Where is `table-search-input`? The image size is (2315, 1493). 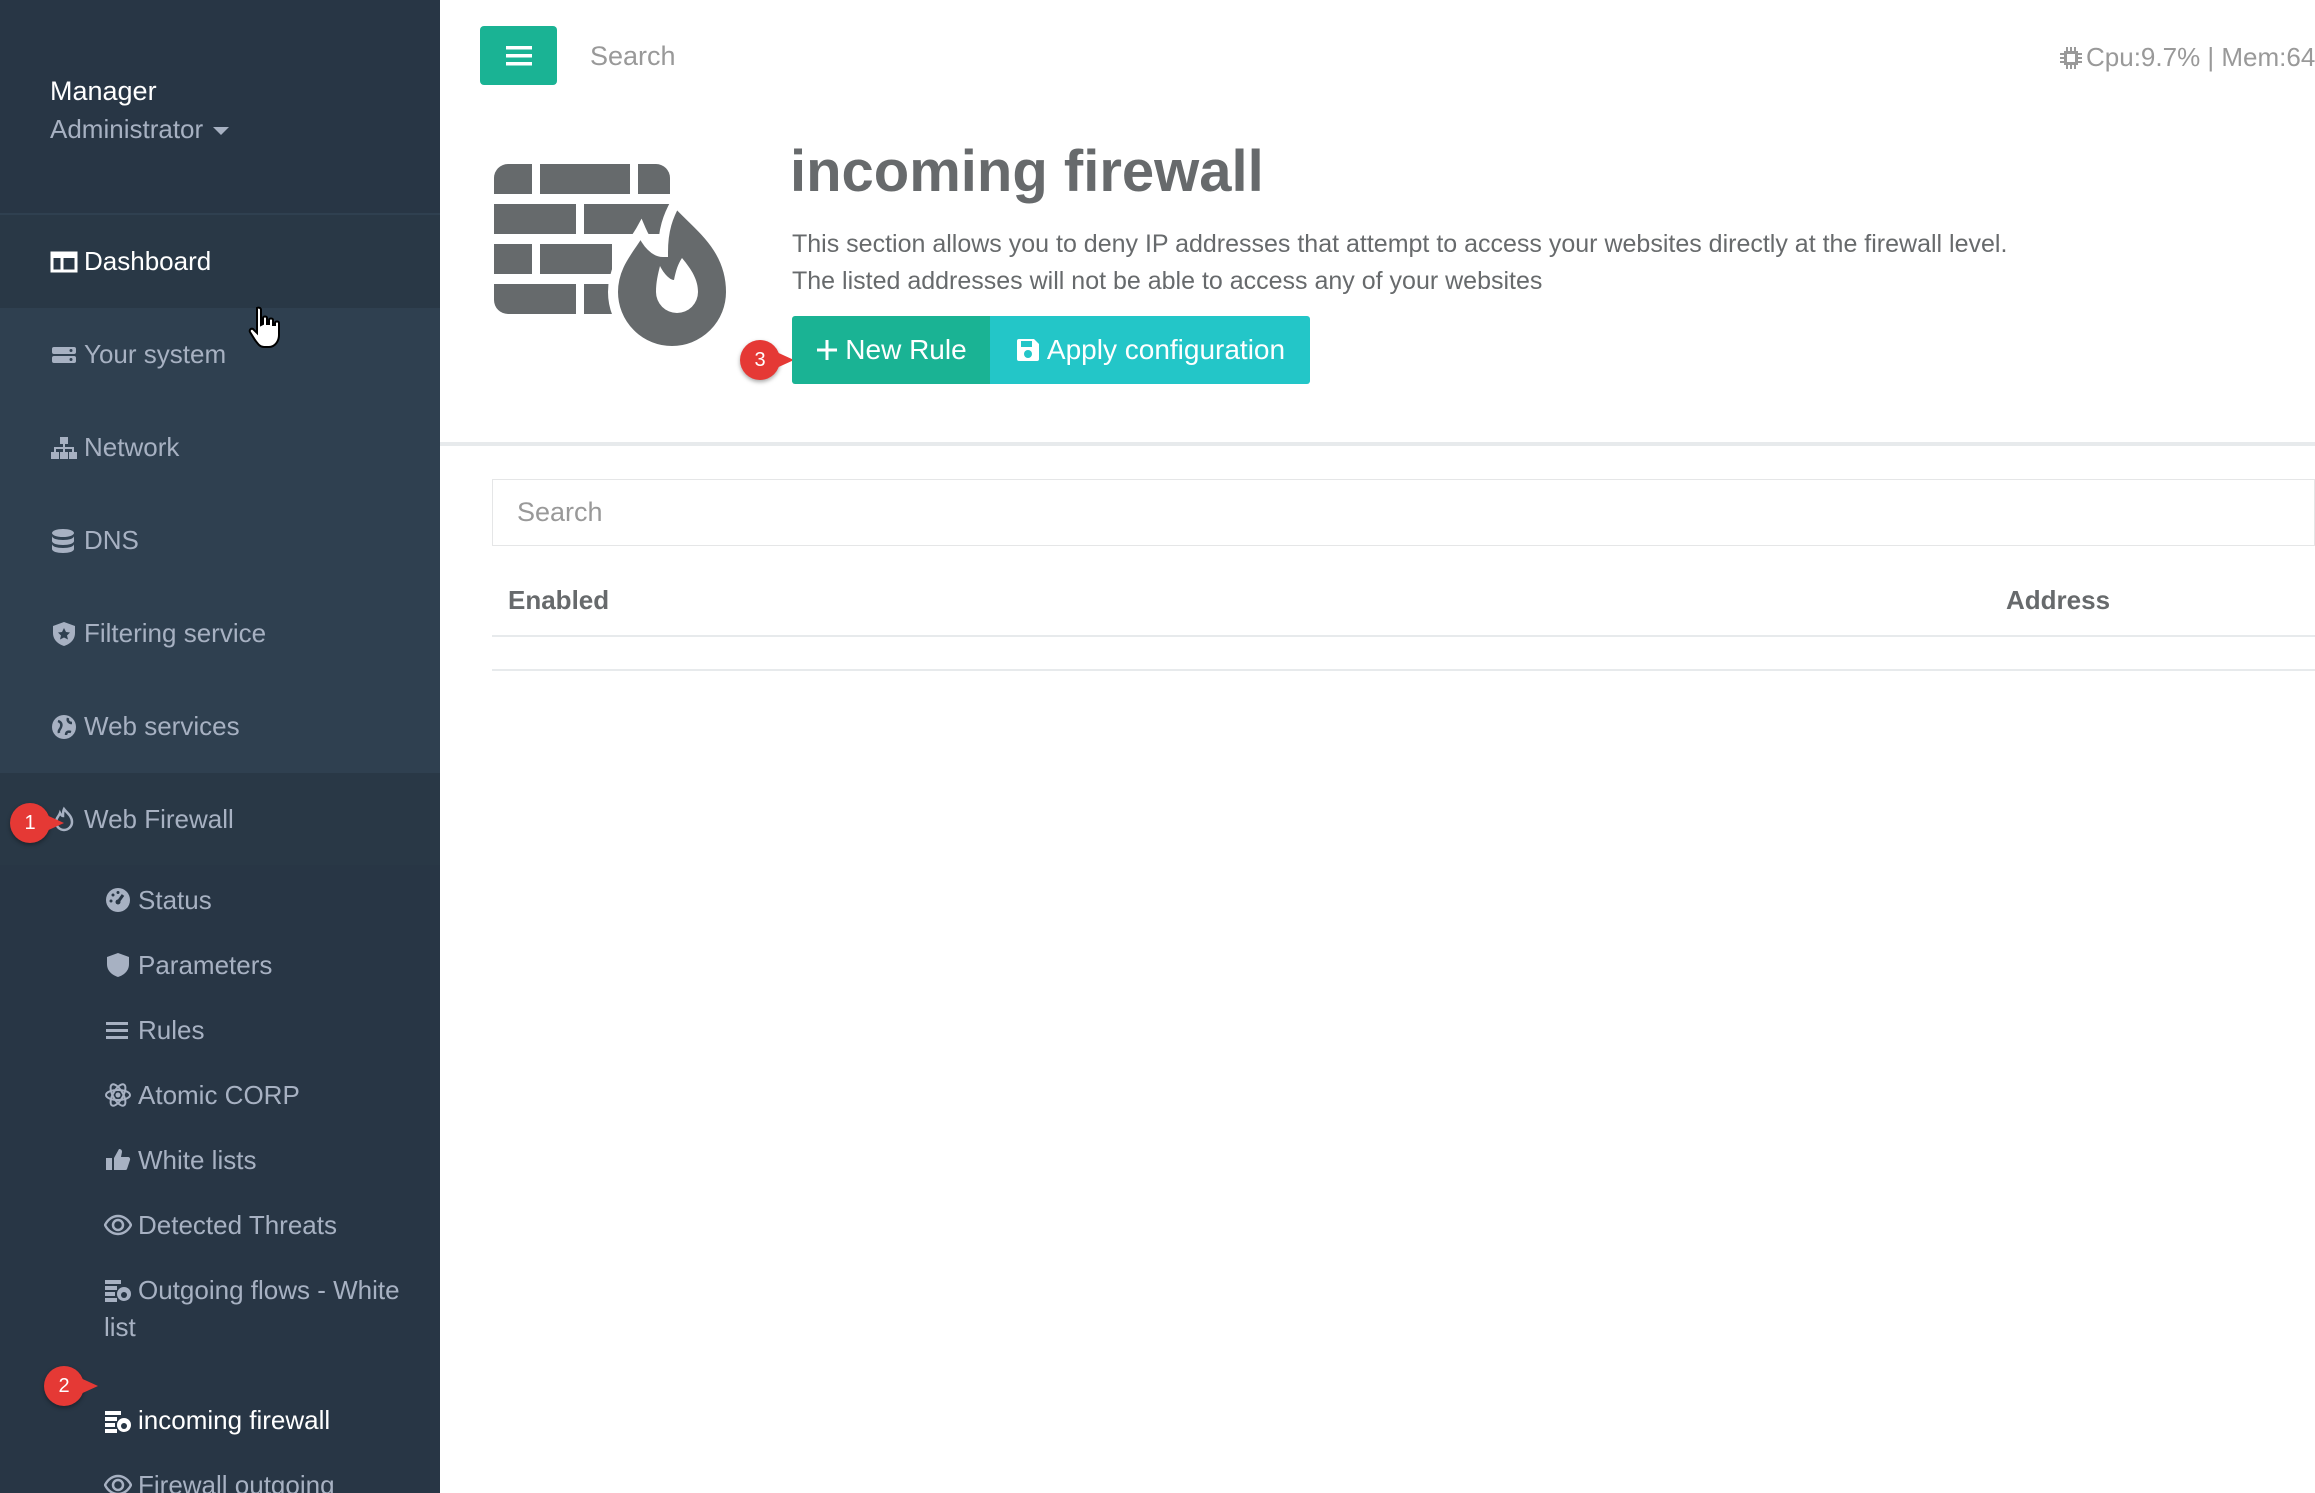 table-search-input is located at coordinates (1403, 512).